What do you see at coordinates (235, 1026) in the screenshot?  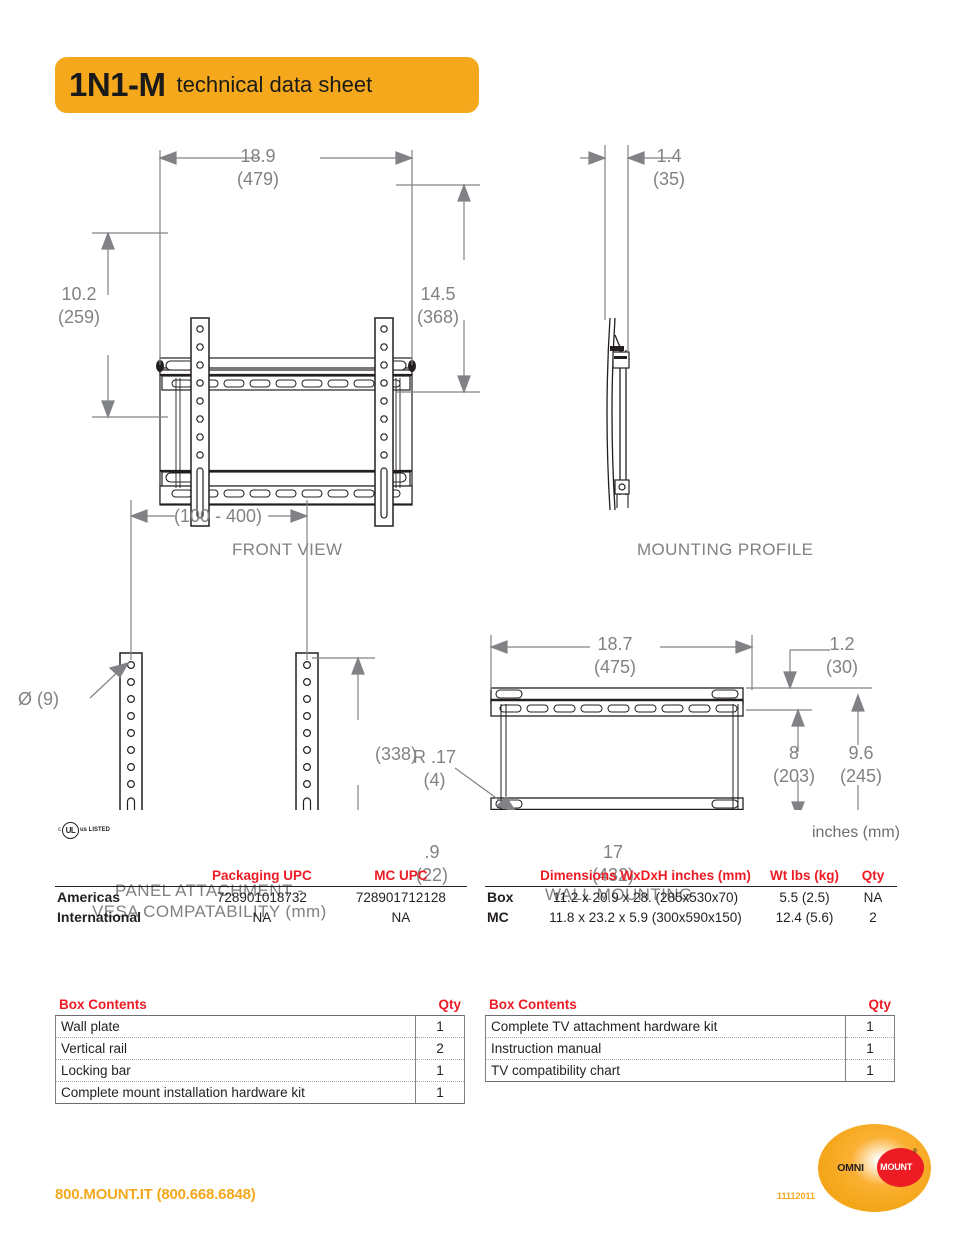 I see `box-contents-left-item: Wall plate` at bounding box center [235, 1026].